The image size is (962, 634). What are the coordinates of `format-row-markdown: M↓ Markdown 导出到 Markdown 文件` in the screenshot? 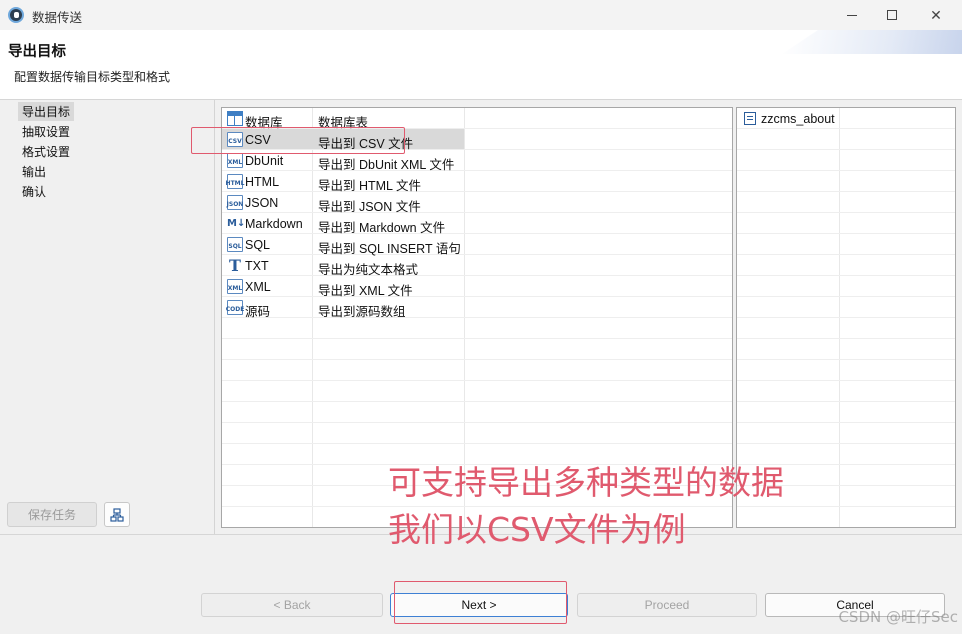 It's located at (477, 224).